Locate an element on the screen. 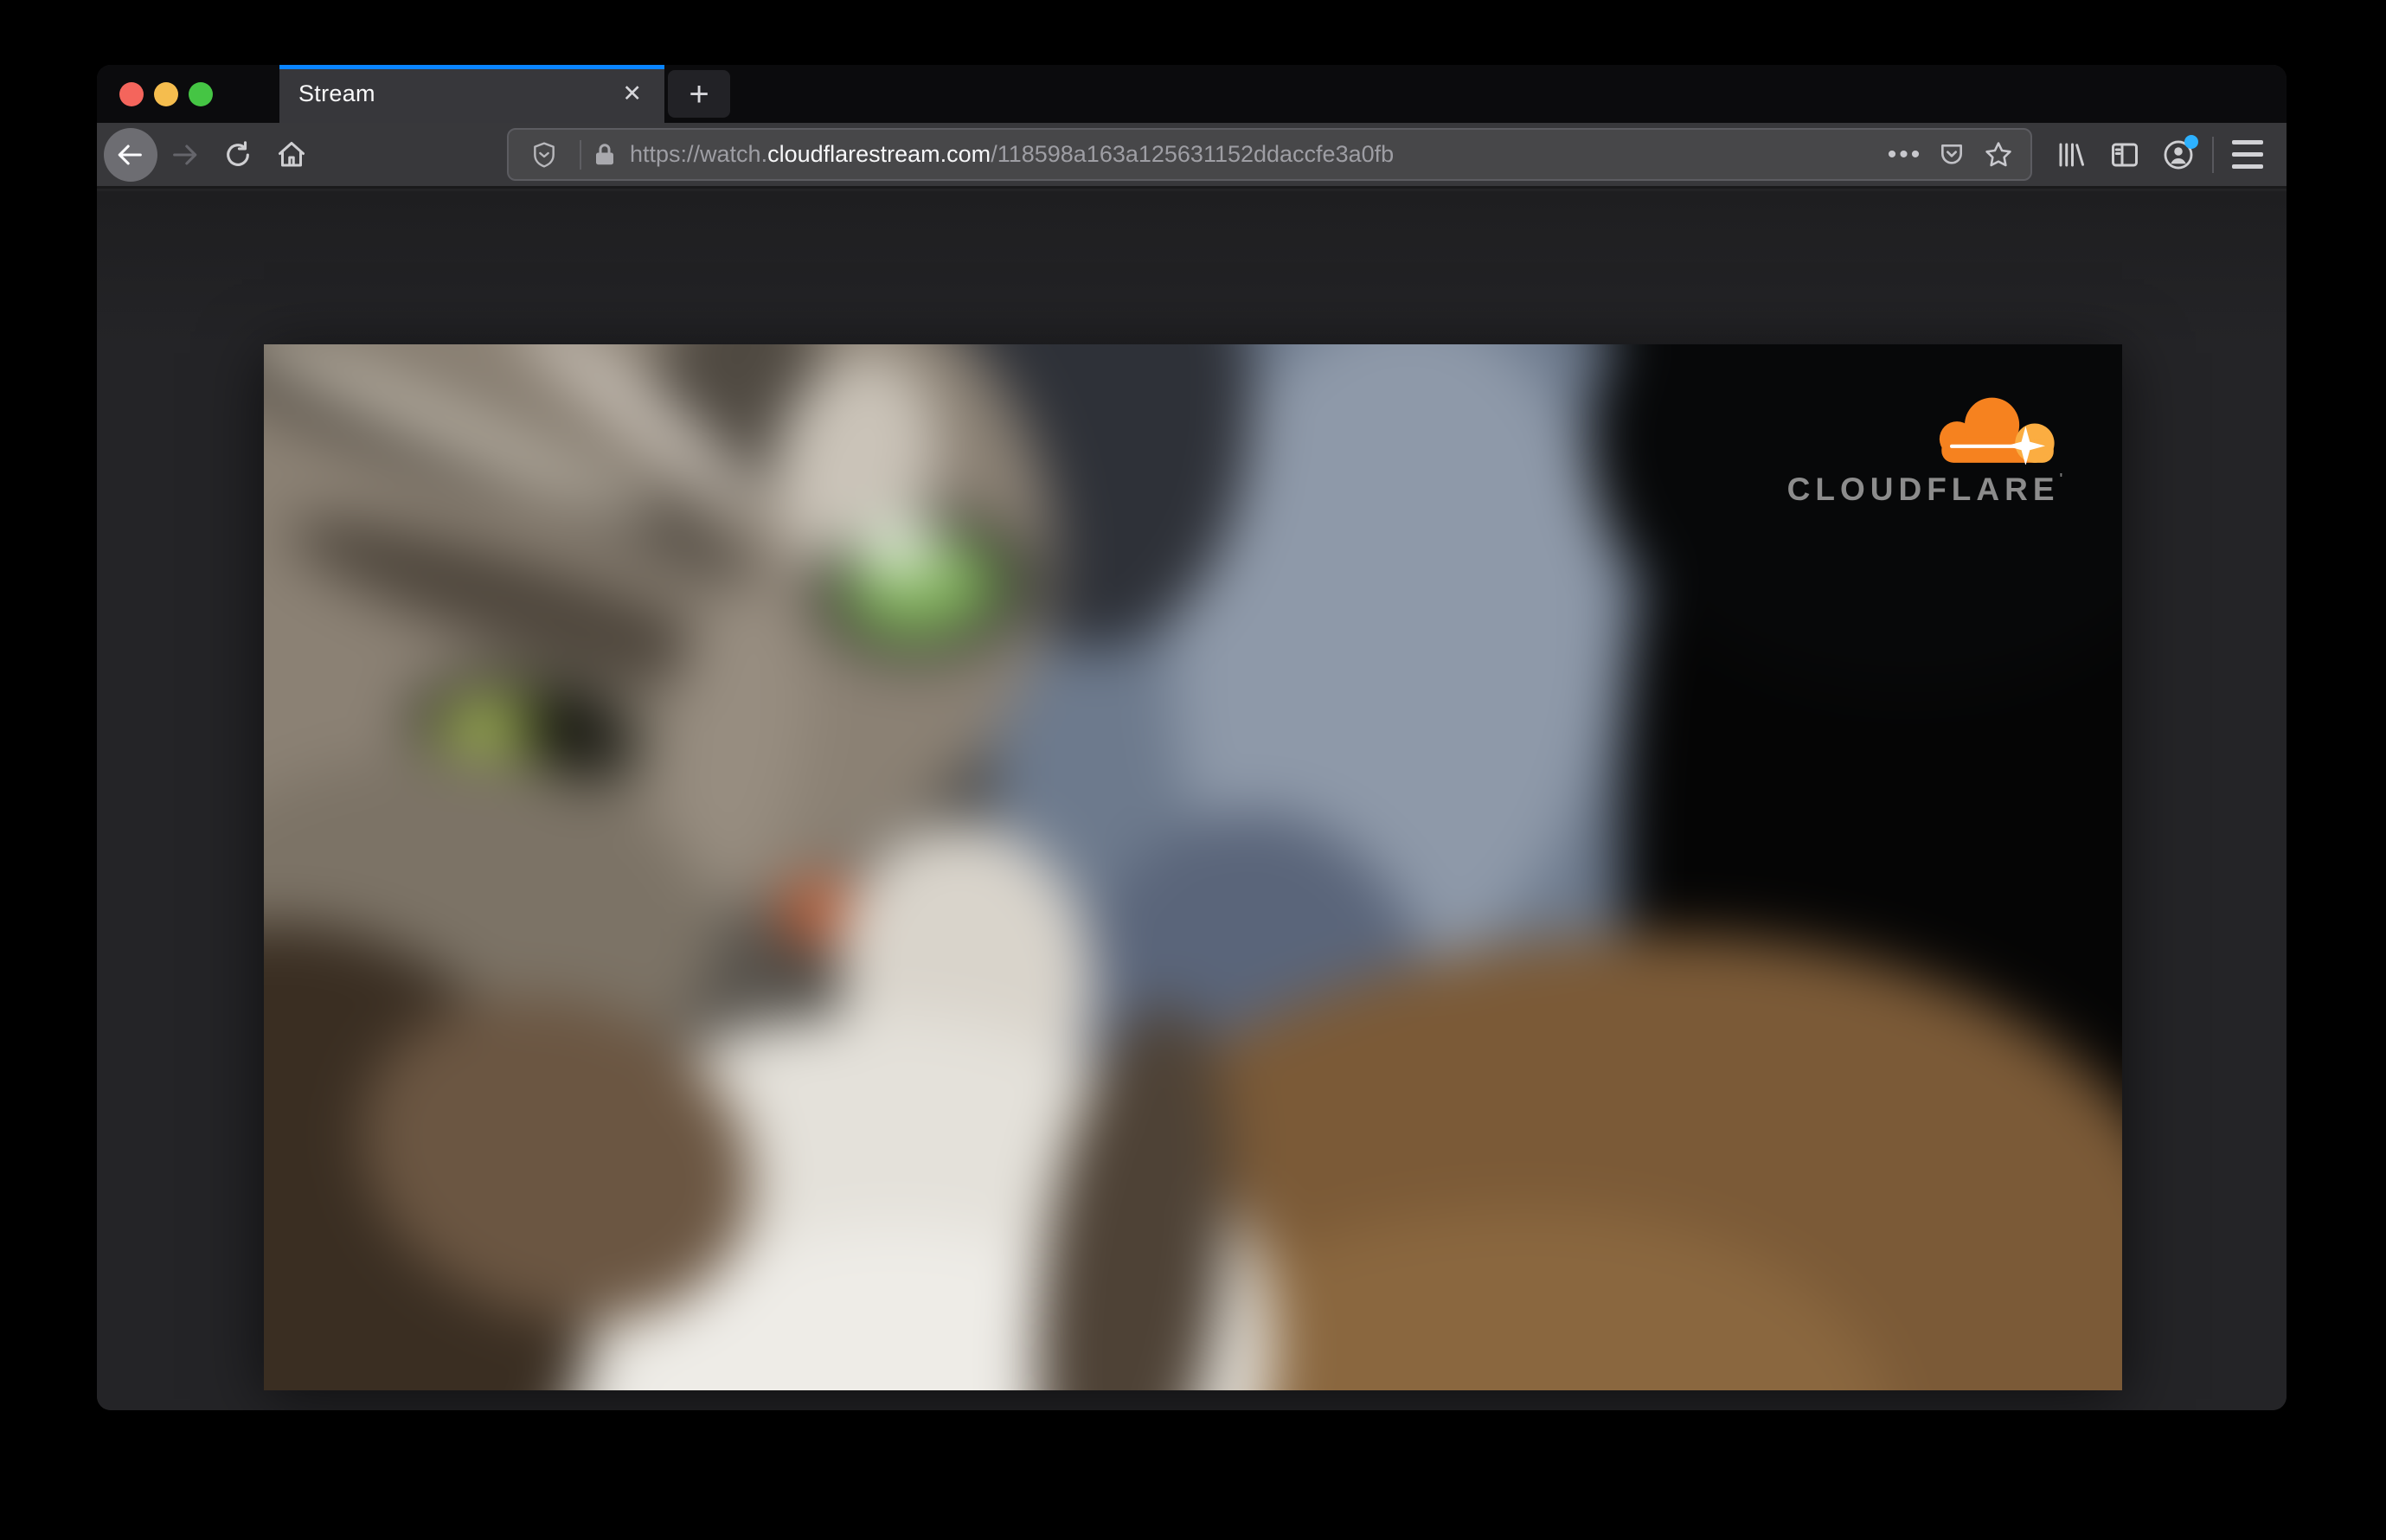 The width and height of the screenshot is (2386, 1540). menu-button is located at coordinates (2247, 155).